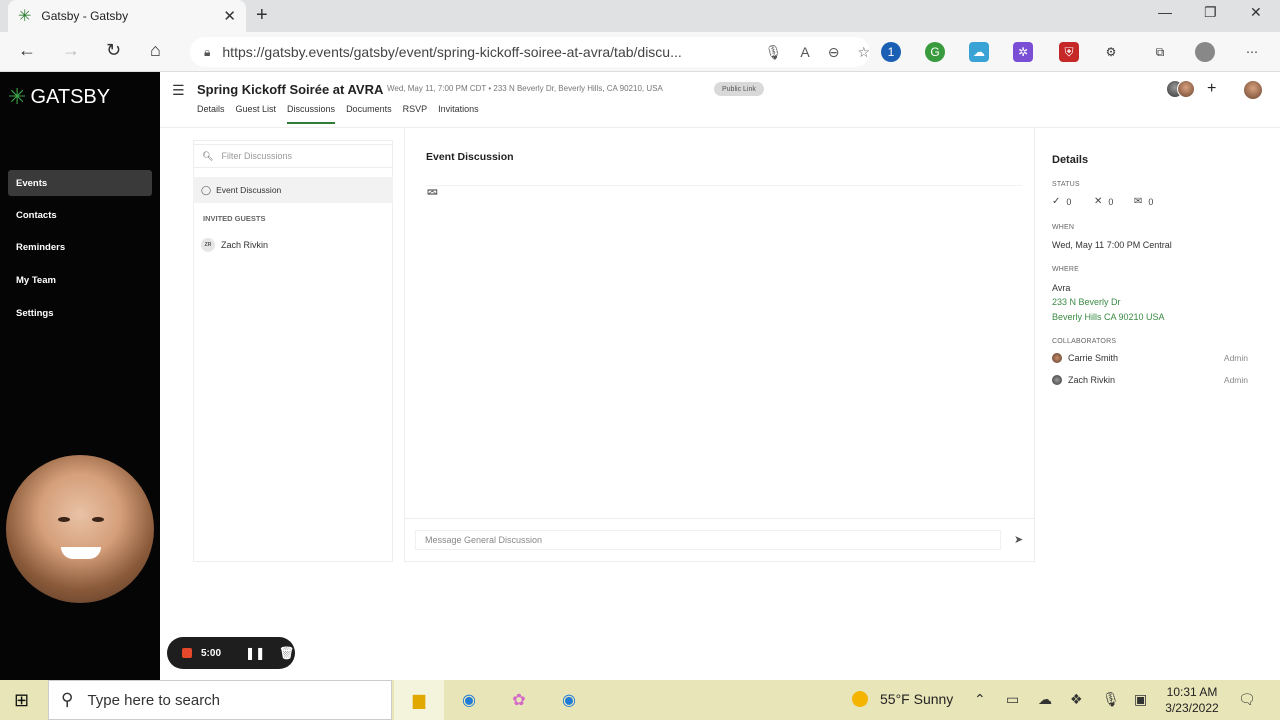  What do you see at coordinates (80, 247) in the screenshot?
I see `sidebar-item-reminders: Reminders` at bounding box center [80, 247].